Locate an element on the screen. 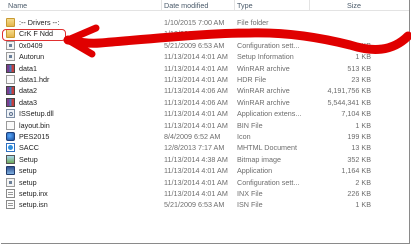 Image resolution: width=411 pixels, height=245 pixels. file-row: setup.isn 5/21/2009 6:53 AM ISN File 1 KB is located at coordinates (205, 204).